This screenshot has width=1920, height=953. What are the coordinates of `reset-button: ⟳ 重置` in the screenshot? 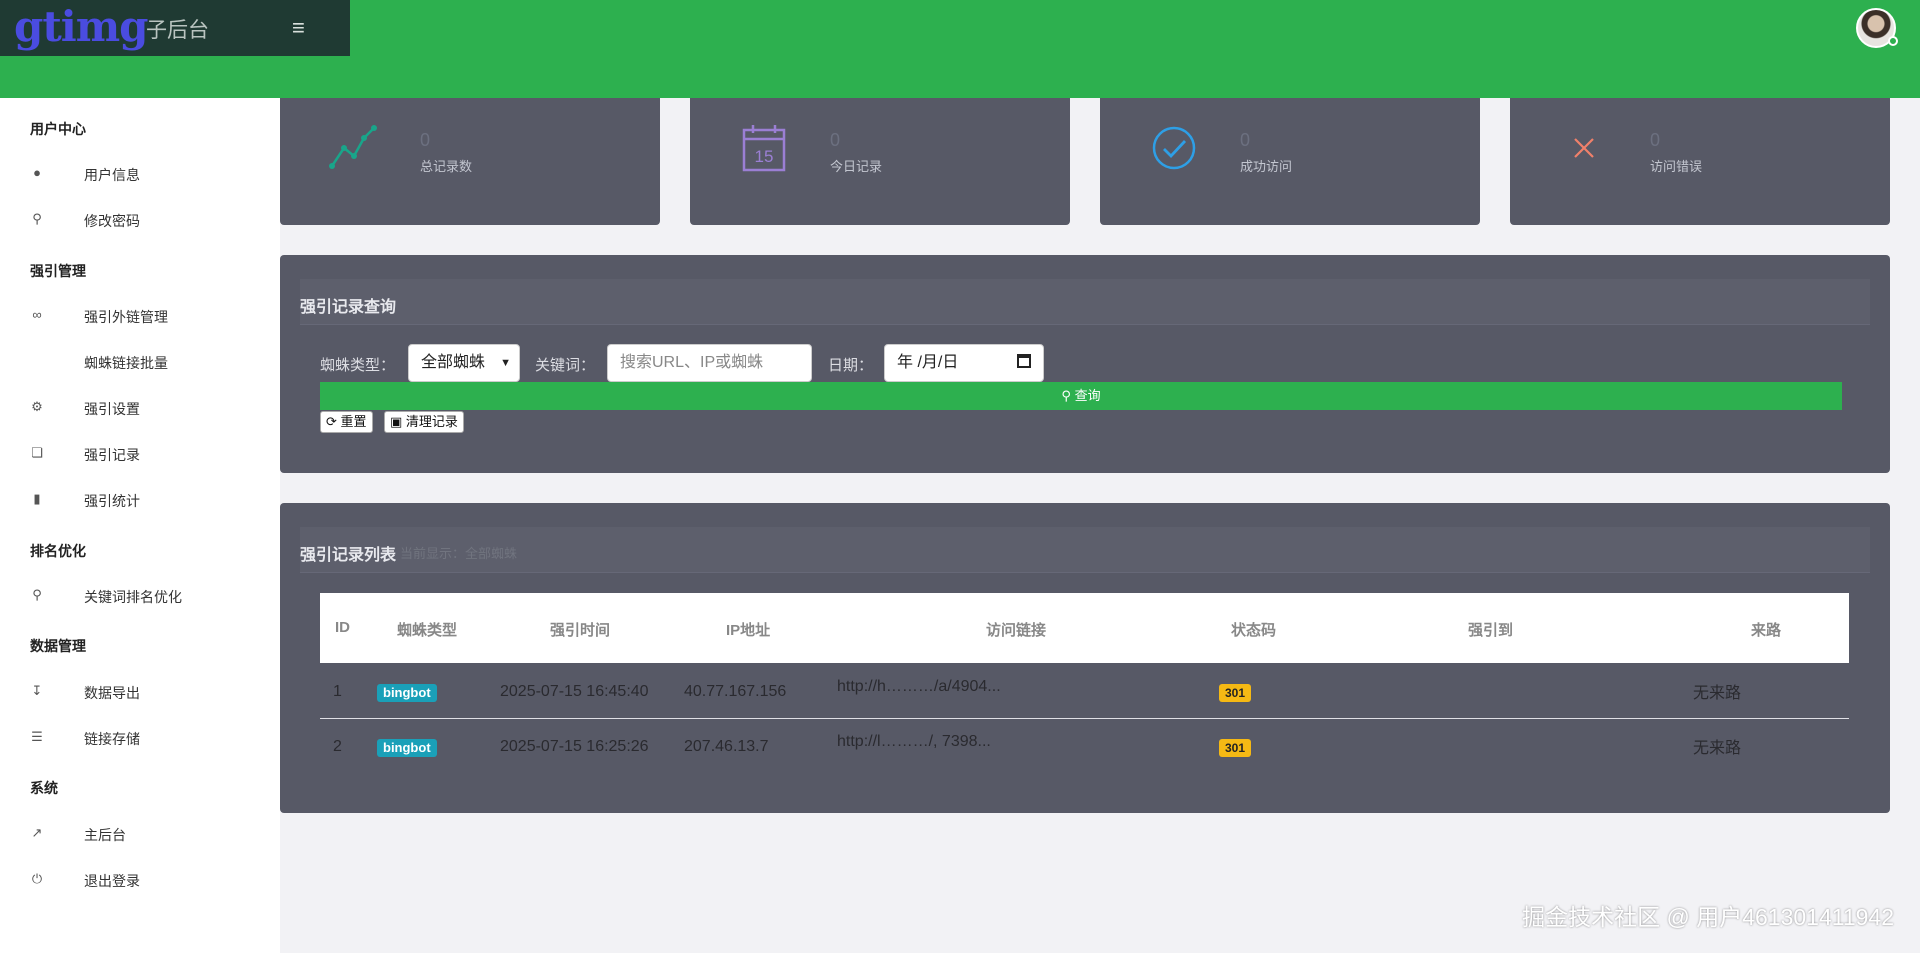 It's located at (346, 422).